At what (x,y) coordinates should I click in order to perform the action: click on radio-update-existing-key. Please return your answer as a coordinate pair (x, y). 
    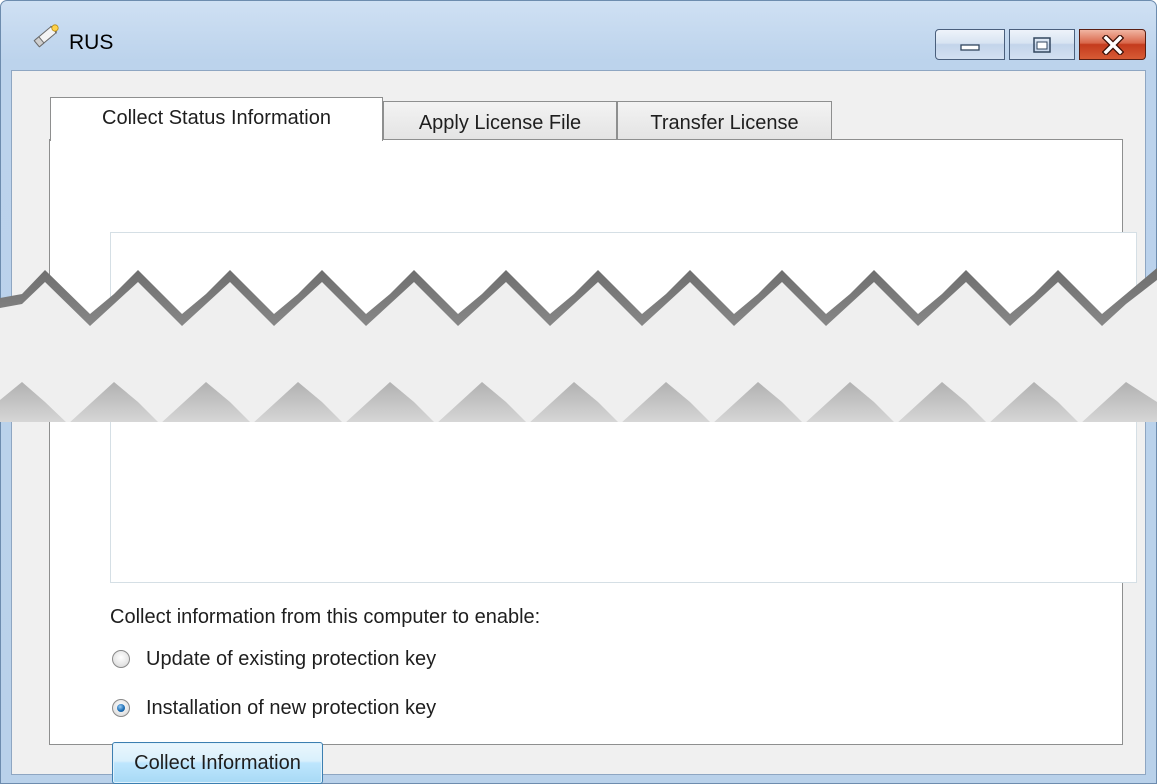
    Looking at the image, I should click on (121, 659).